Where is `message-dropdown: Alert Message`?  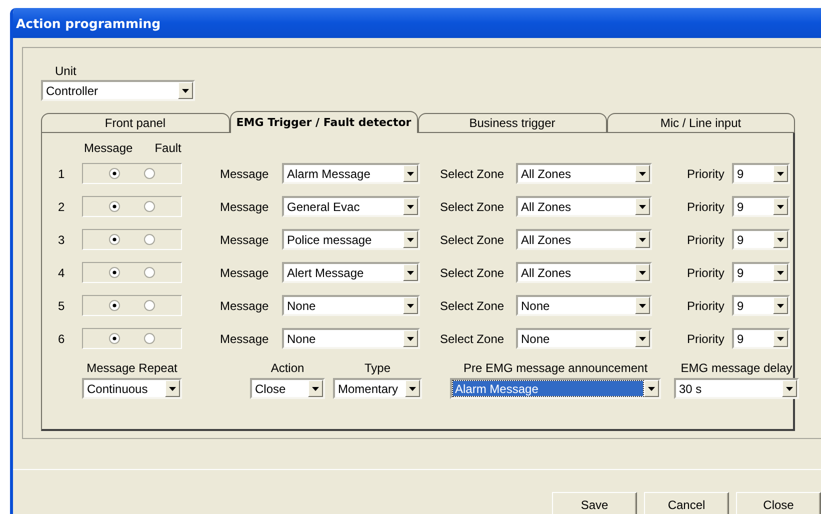 message-dropdown: Alert Message is located at coordinates (351, 272).